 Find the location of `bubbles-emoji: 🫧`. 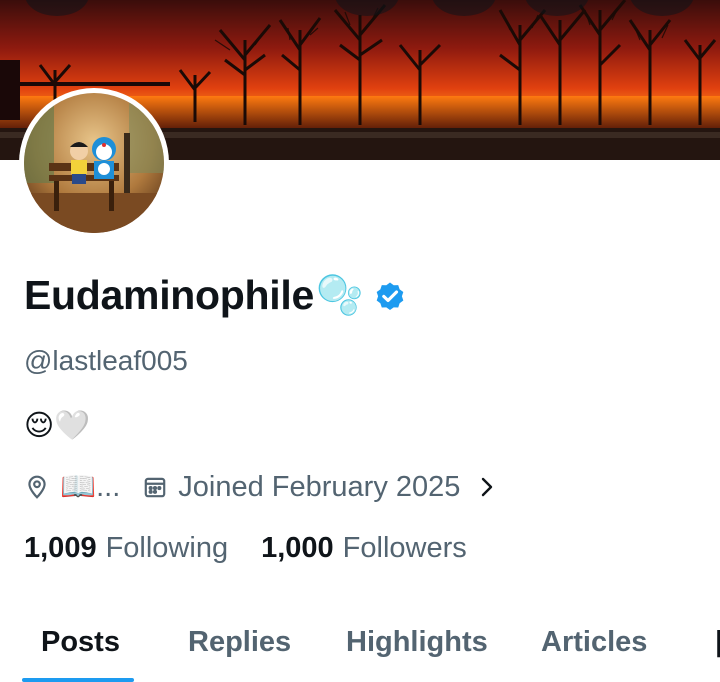

bubbles-emoji: 🫧 is located at coordinates (339, 295).